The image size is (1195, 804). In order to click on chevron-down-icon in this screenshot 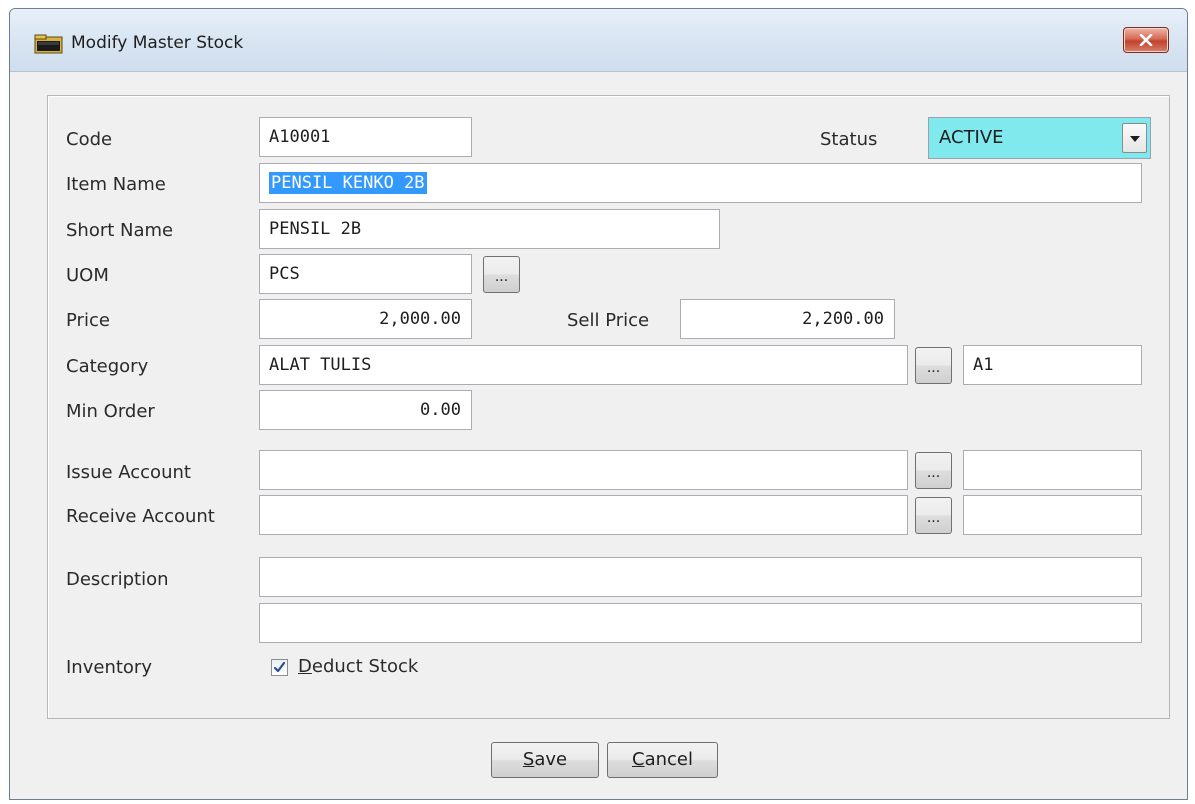, I will do `click(1135, 139)`.